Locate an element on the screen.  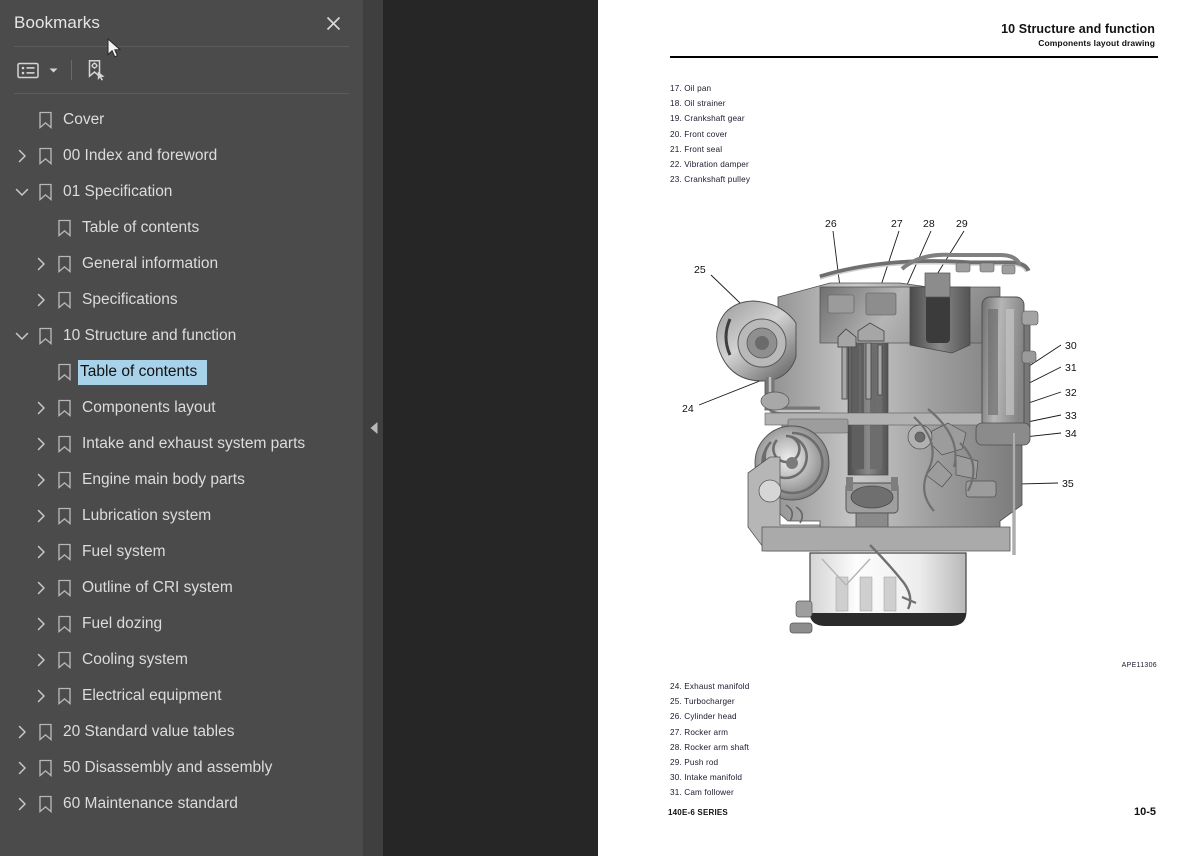
bookmarks-panel-titlebar: Bookmarks is located at coordinates (181, 23).